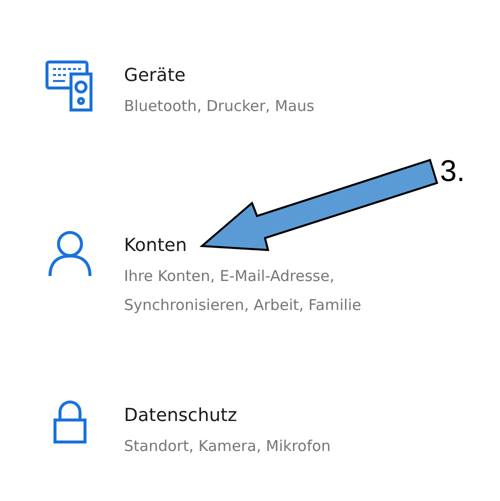 The width and height of the screenshot is (500, 501). What do you see at coordinates (243, 246) in the screenshot?
I see `settings-title: Konten` at bounding box center [243, 246].